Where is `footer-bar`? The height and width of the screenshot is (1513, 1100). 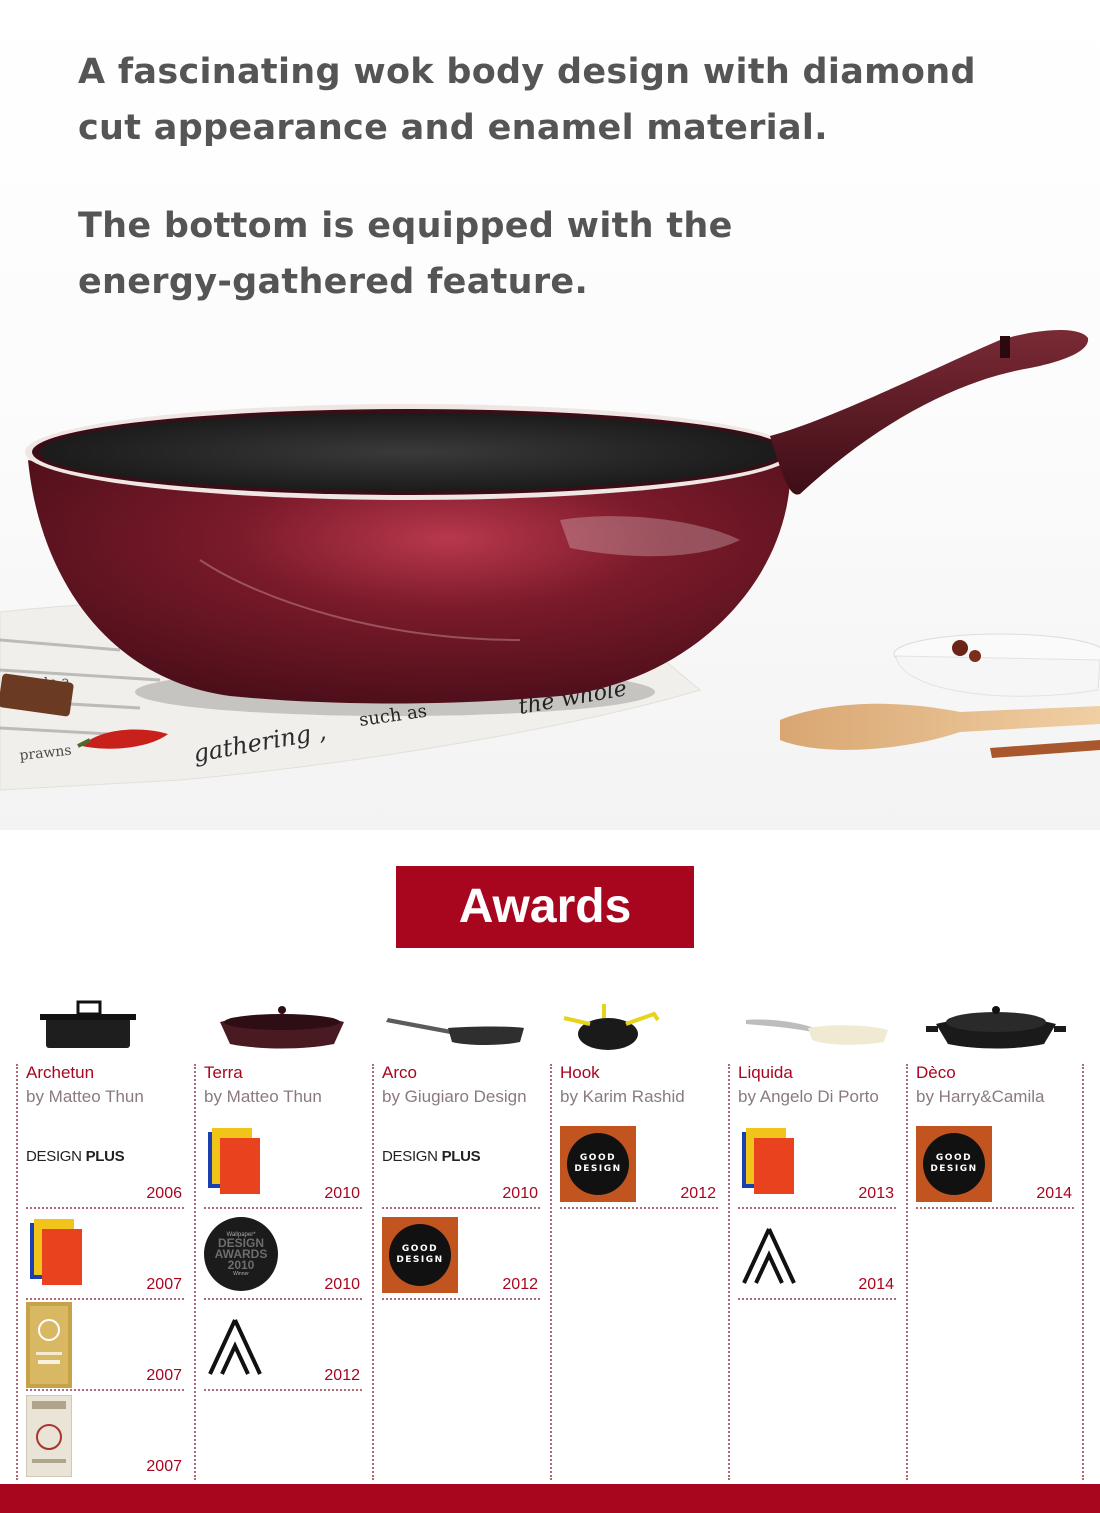
footer-bar is located at coordinates (550, 1498).